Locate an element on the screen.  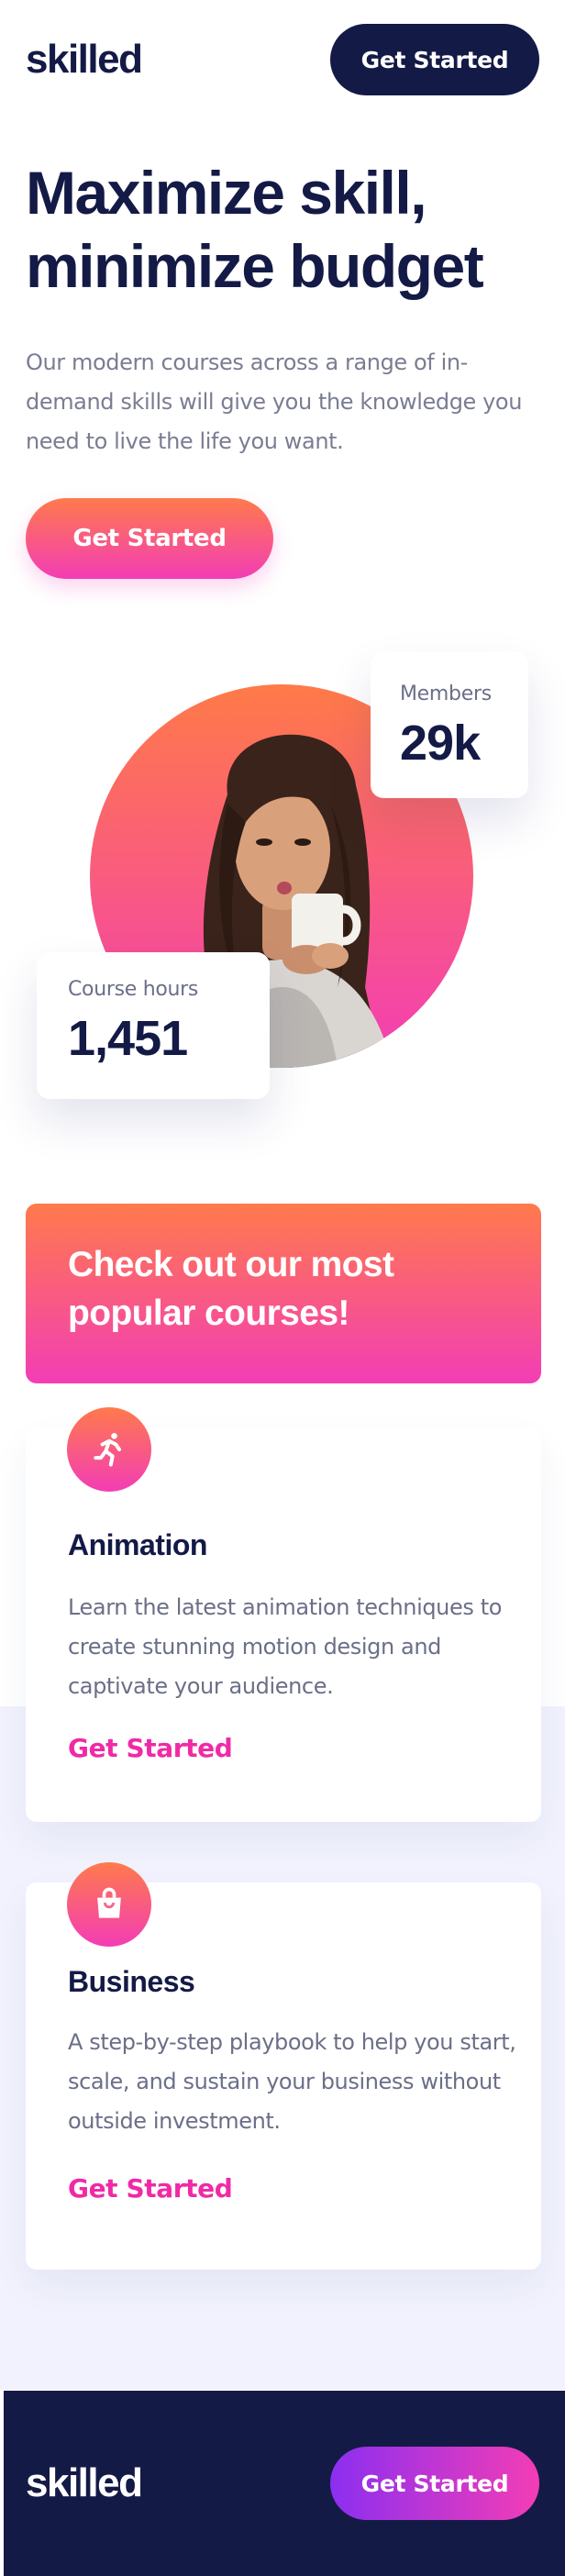
hero-title-line2: minimize budget is located at coordinates (255, 266).